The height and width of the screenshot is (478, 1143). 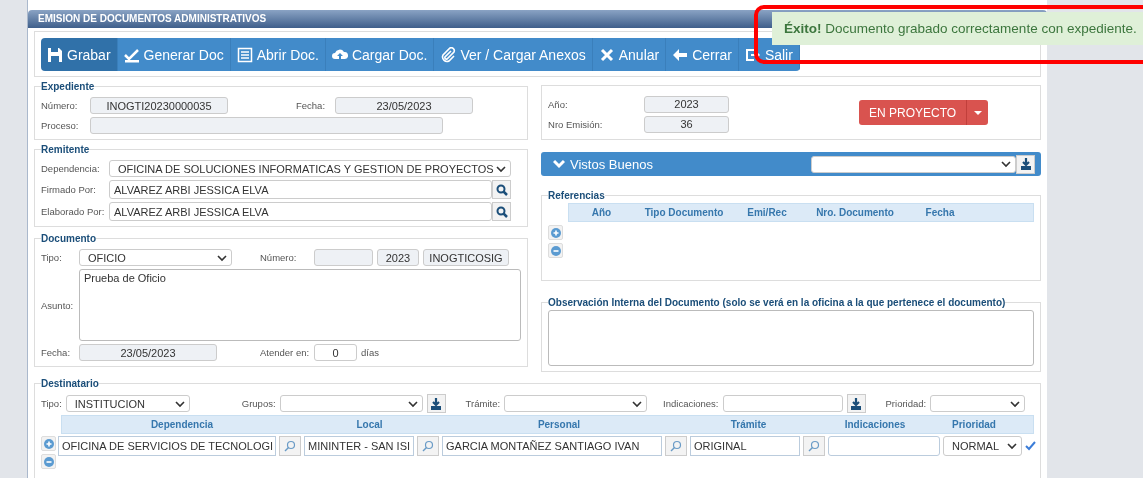 What do you see at coordinates (398, 257) in the screenshot?
I see `year-field: 2023` at bounding box center [398, 257].